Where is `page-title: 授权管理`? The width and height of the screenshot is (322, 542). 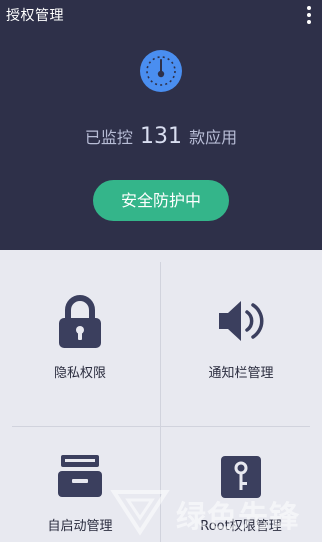
page-title: 授权管理 is located at coordinates (35, 16).